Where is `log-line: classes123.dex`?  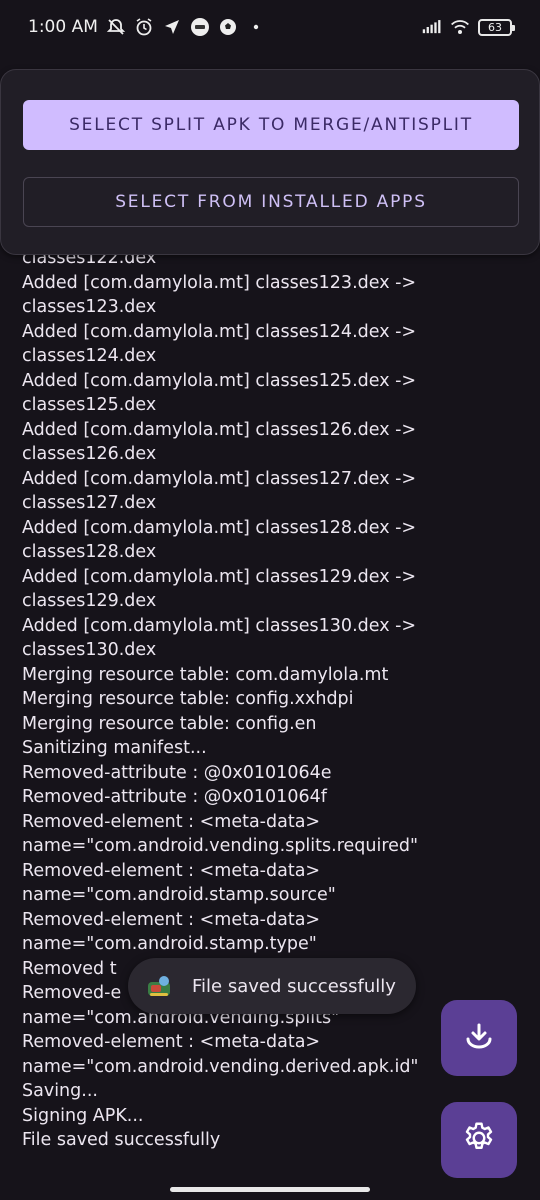 log-line: classes123.dex is located at coordinates (89, 307).